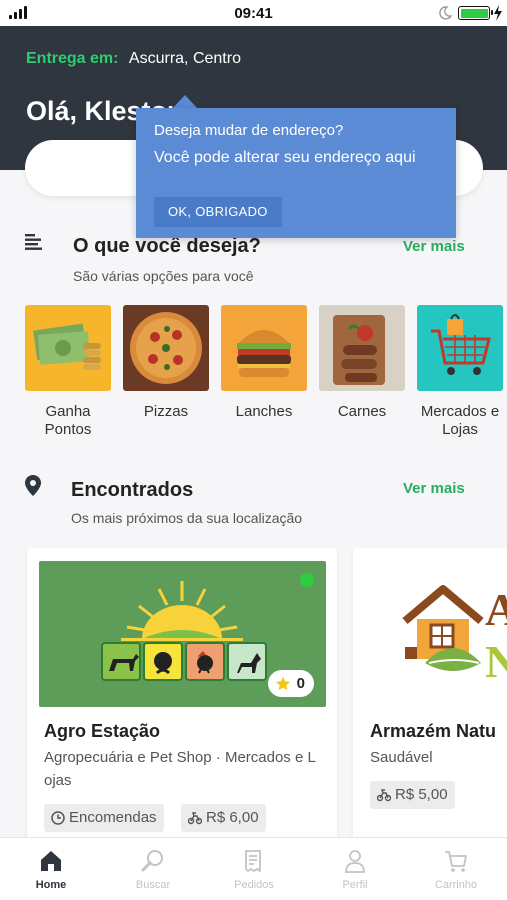 Image resolution: width=507 pixels, height=900 pixels. I want to click on search-icon, so click(152, 861).